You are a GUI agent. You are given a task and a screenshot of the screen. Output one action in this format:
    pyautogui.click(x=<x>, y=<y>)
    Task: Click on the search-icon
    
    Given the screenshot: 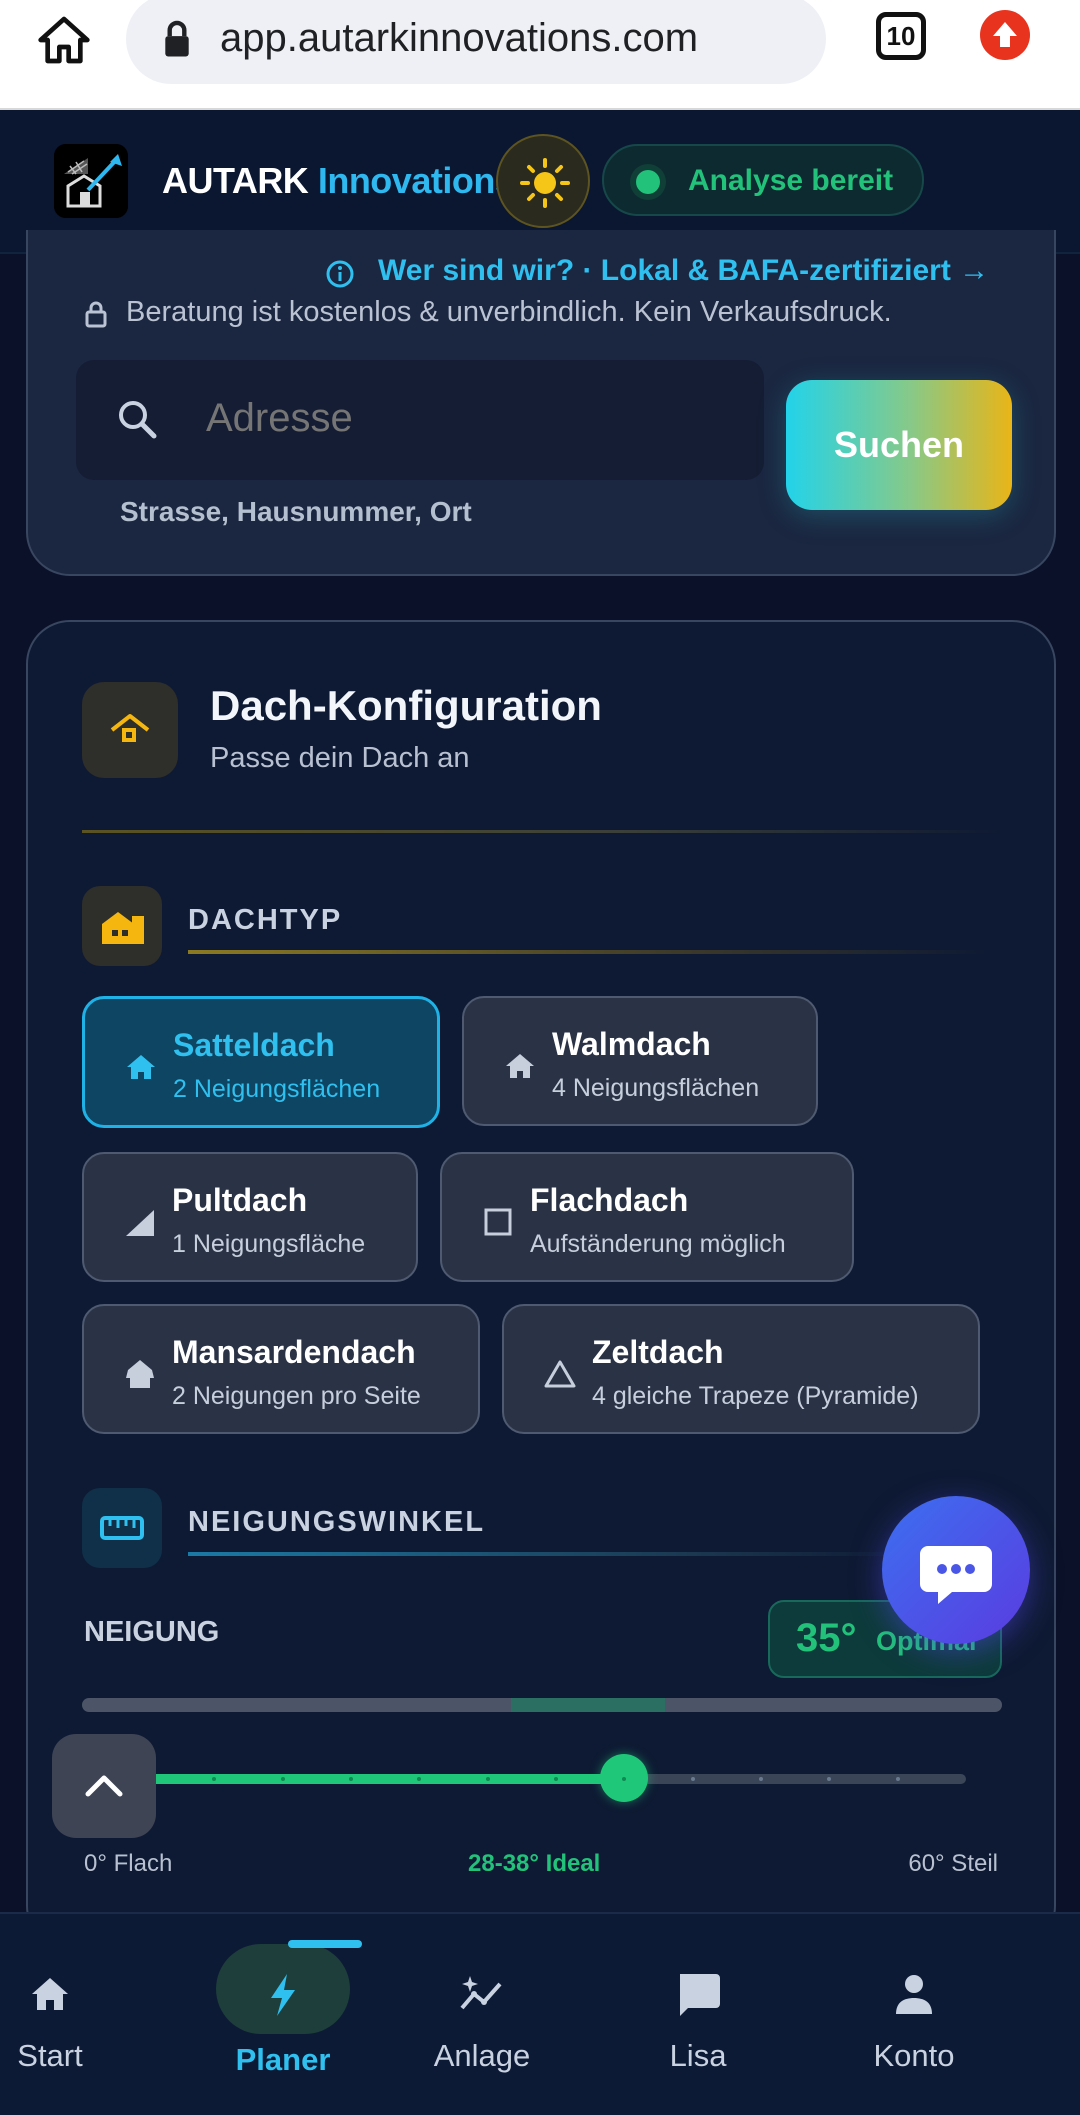 What is the action you would take?
    pyautogui.click(x=138, y=420)
    